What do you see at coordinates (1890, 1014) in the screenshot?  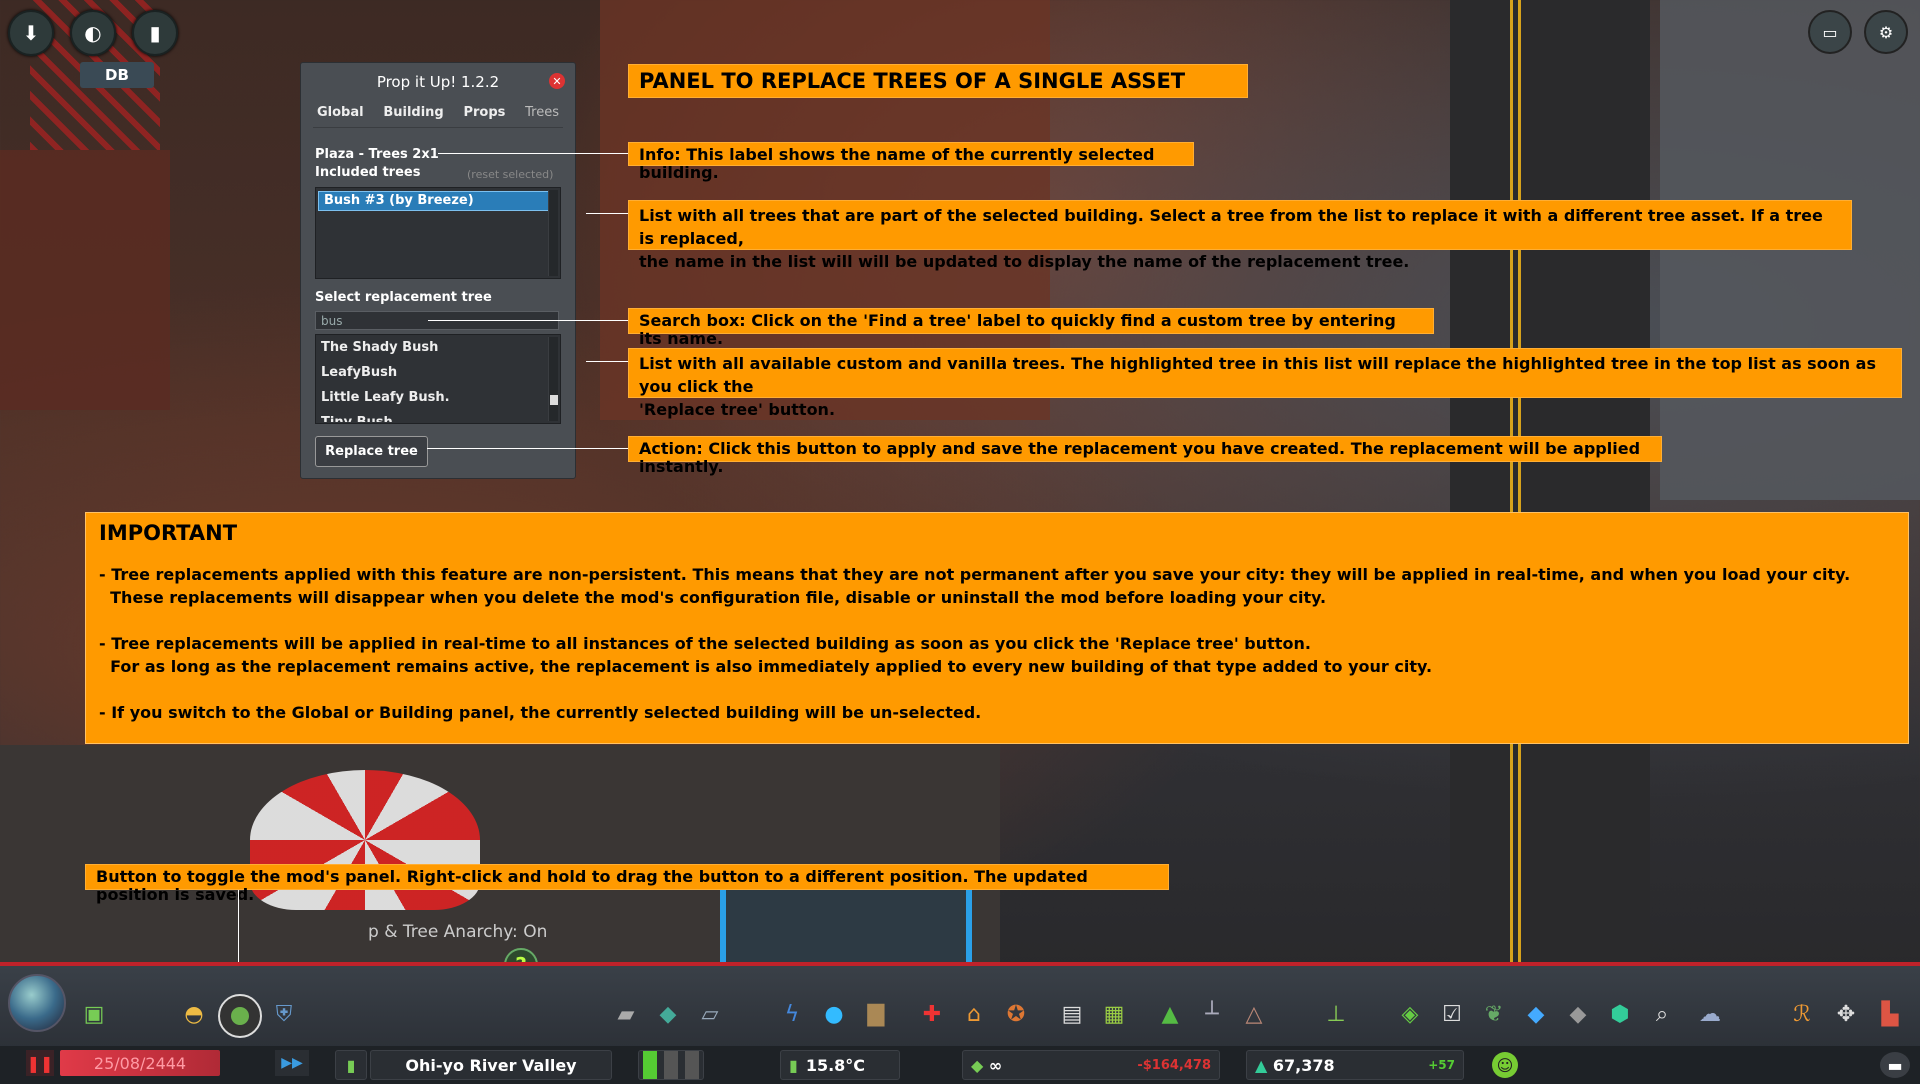 I see `bulldozer-icon: ▙` at bounding box center [1890, 1014].